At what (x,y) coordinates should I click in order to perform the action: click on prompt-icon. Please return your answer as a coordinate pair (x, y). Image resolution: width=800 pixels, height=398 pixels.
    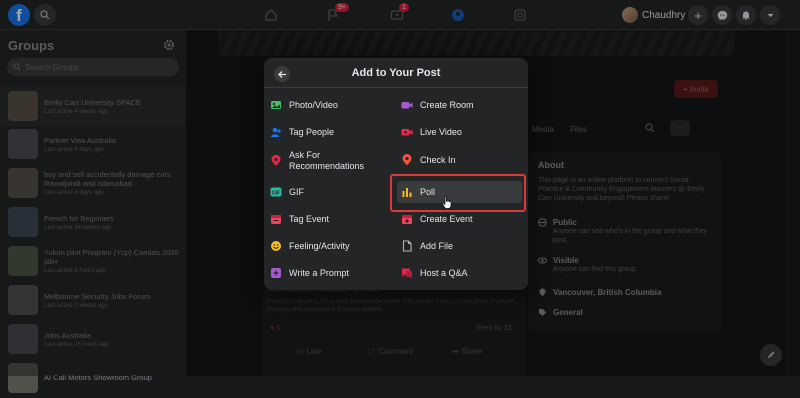
    Looking at the image, I should click on (276, 273).